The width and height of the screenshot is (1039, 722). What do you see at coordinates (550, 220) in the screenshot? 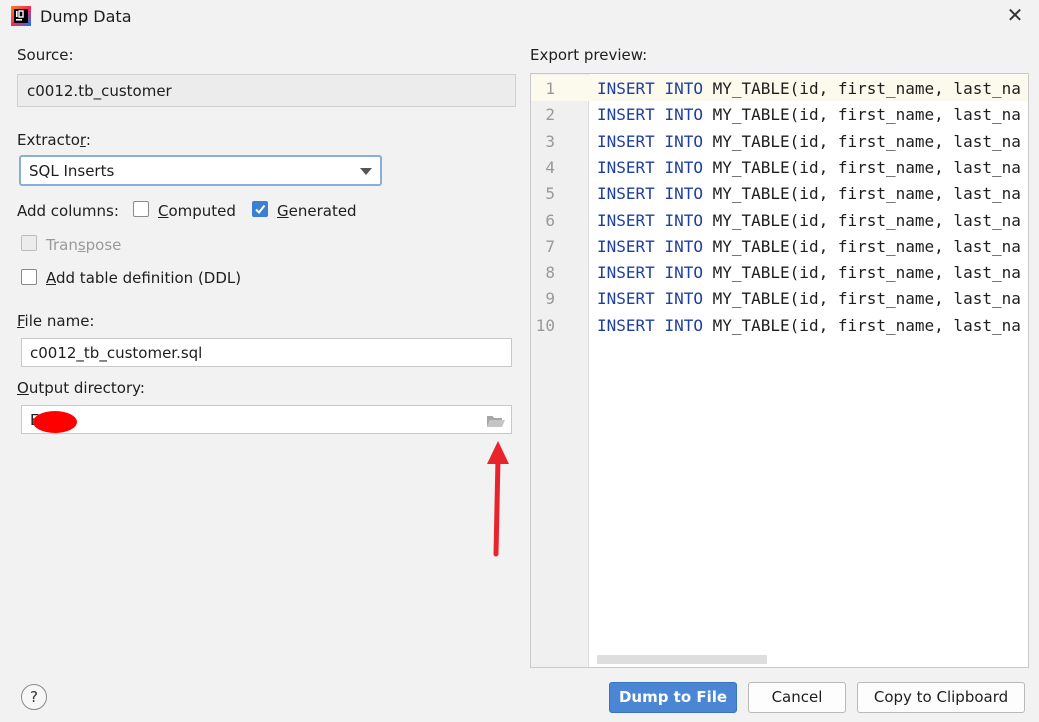
I see `line-number: 6` at bounding box center [550, 220].